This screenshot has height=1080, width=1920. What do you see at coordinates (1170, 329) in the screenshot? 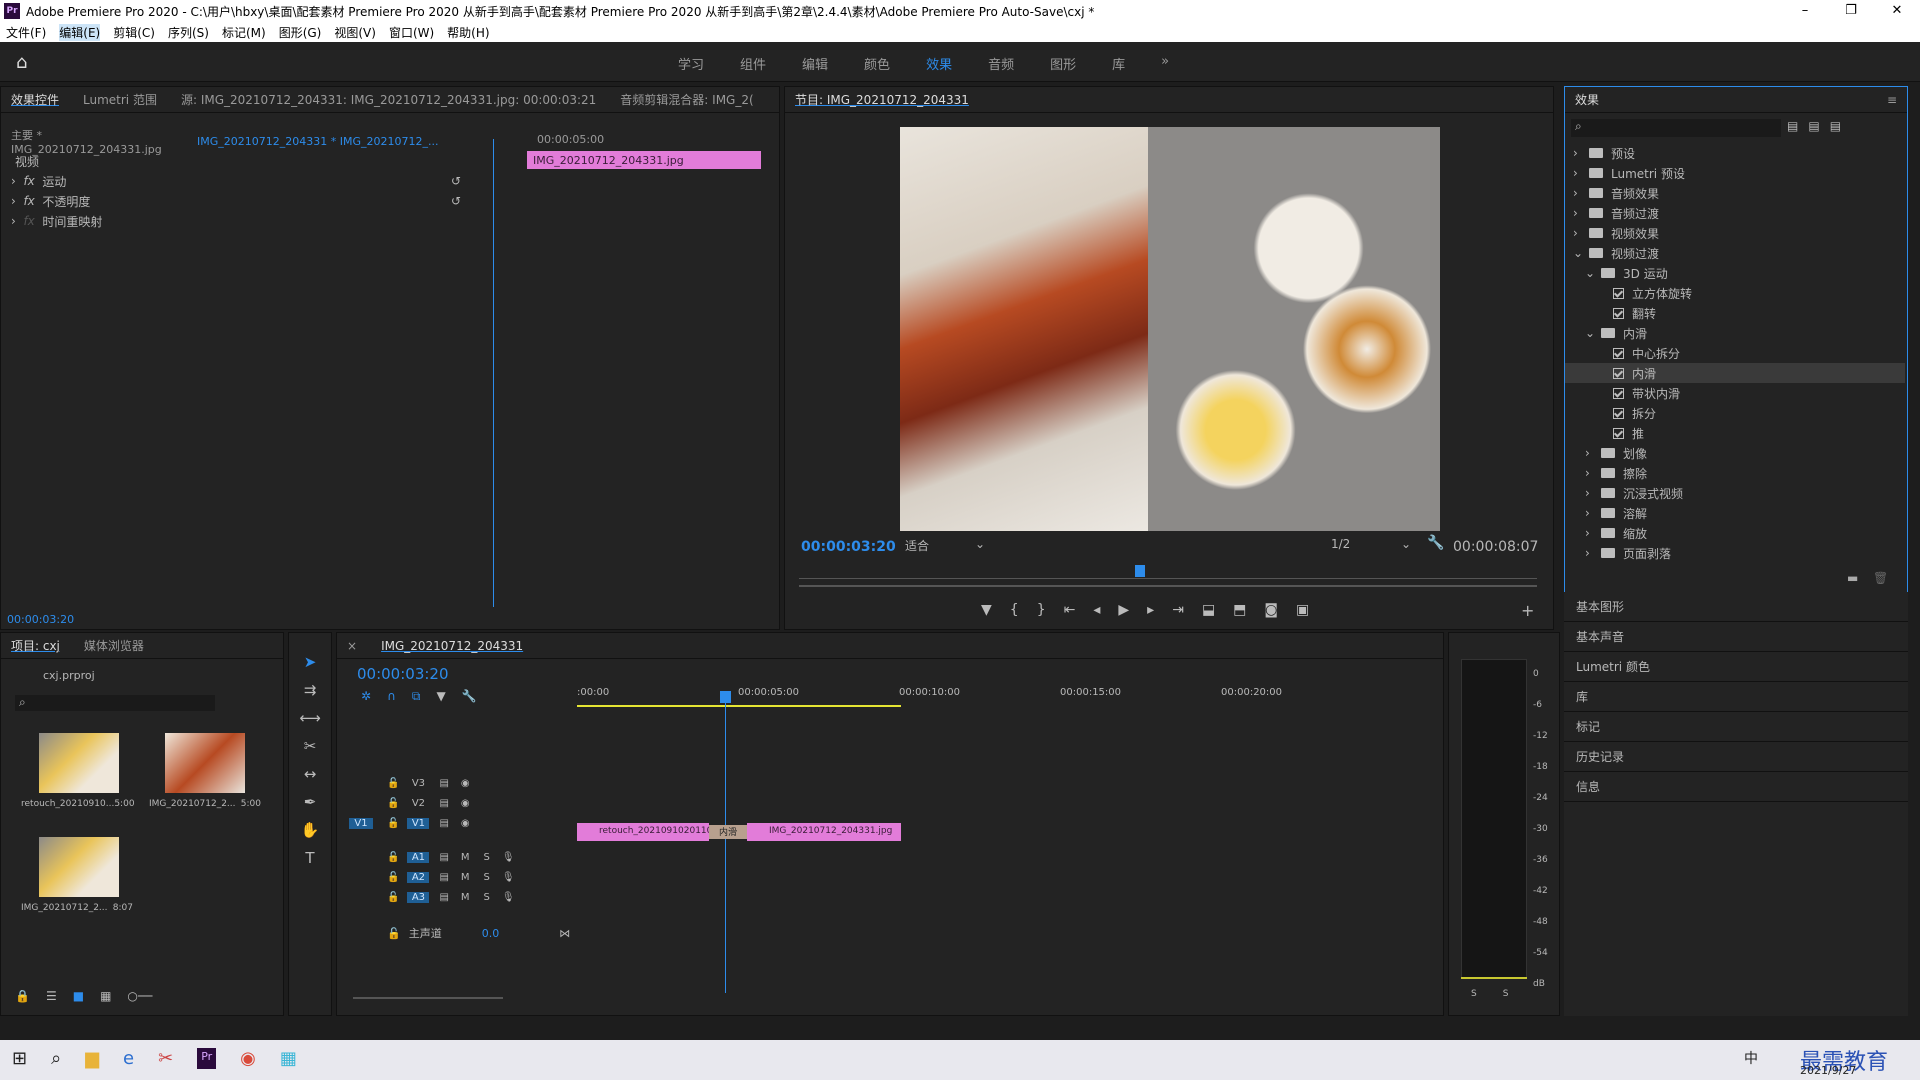
I see `video-preview` at bounding box center [1170, 329].